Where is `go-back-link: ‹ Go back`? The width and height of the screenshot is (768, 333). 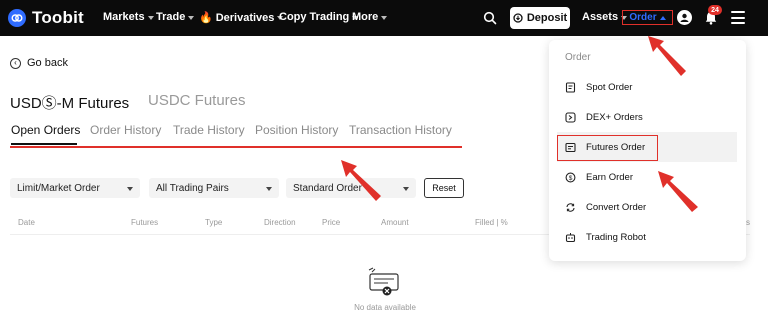
go-back-link: ‹ Go back is located at coordinates (39, 63).